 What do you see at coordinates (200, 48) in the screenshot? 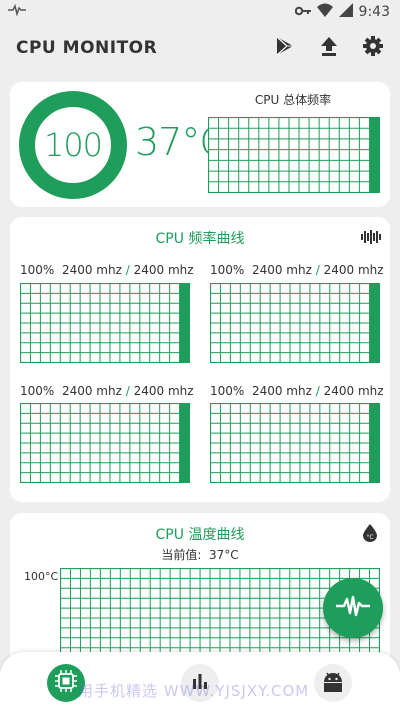
I see `app-bar: CPU MONITOR` at bounding box center [200, 48].